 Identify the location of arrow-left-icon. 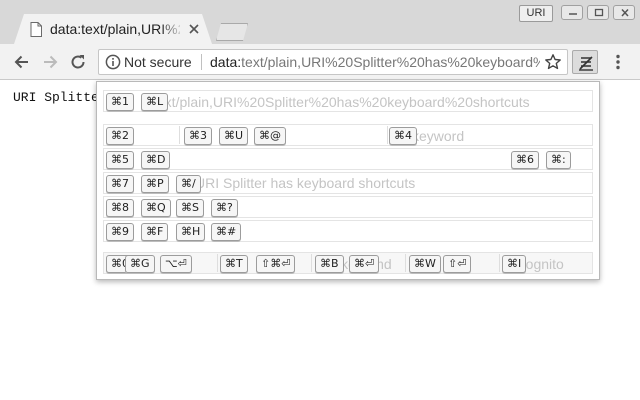
(22, 62).